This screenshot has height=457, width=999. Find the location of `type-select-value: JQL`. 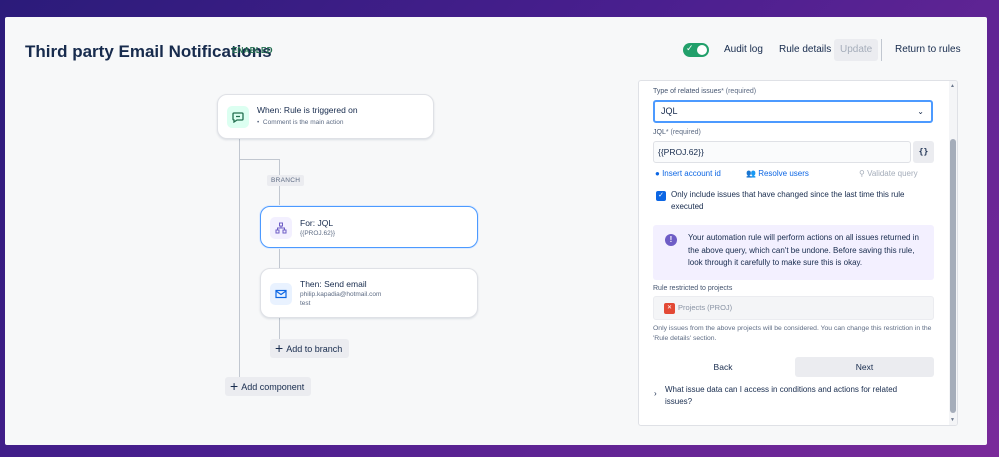

type-select-value: JQL is located at coordinates (669, 111).